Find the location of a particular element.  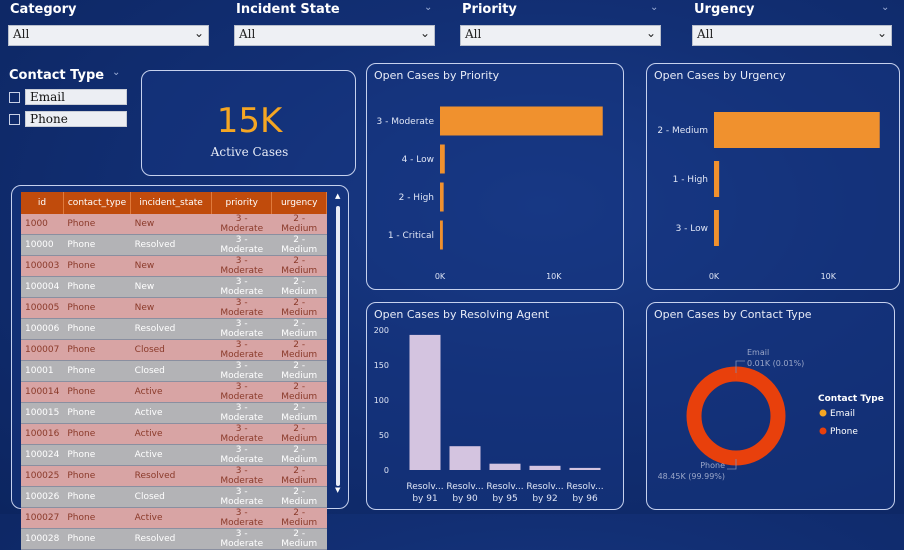

x-tick-label: by 96 is located at coordinates (585, 499).